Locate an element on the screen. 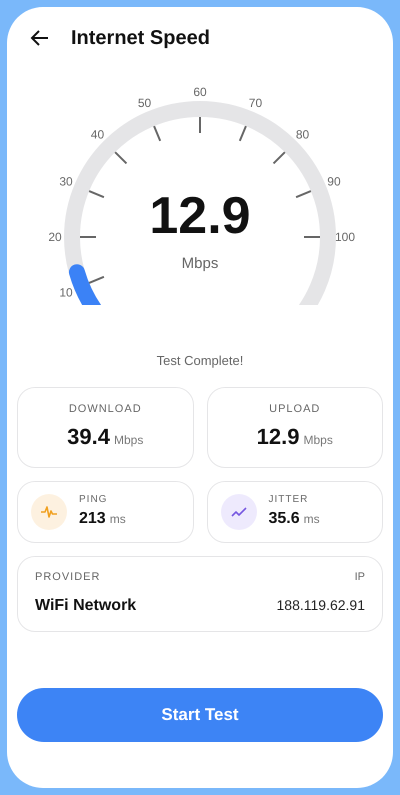 This screenshot has height=795, width=400. pulse-icon is located at coordinates (49, 512).